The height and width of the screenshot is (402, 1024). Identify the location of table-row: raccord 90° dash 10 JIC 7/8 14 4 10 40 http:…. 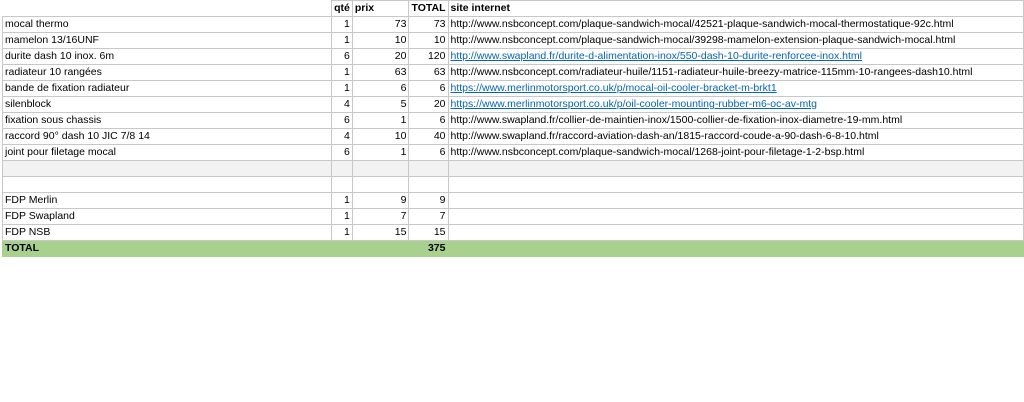
(512, 136).